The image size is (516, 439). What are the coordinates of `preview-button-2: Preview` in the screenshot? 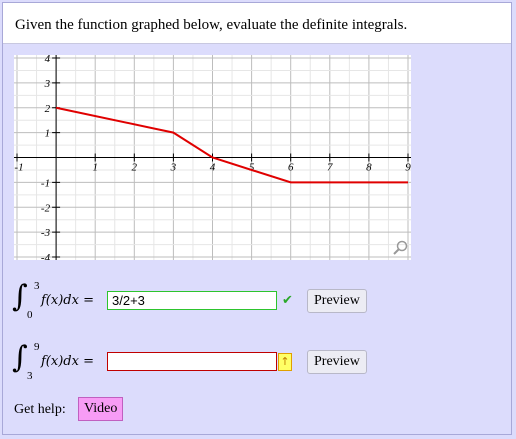 It's located at (337, 362).